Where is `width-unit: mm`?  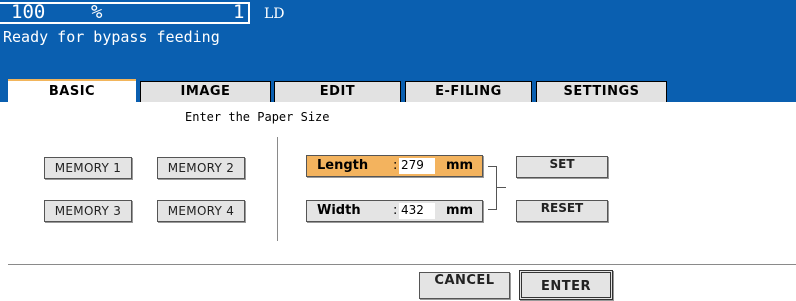 width-unit: mm is located at coordinates (460, 210).